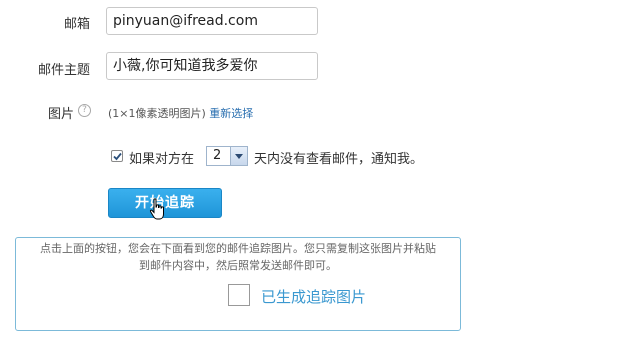  I want to click on generated-status: 已生成追踪图片, so click(314, 297).